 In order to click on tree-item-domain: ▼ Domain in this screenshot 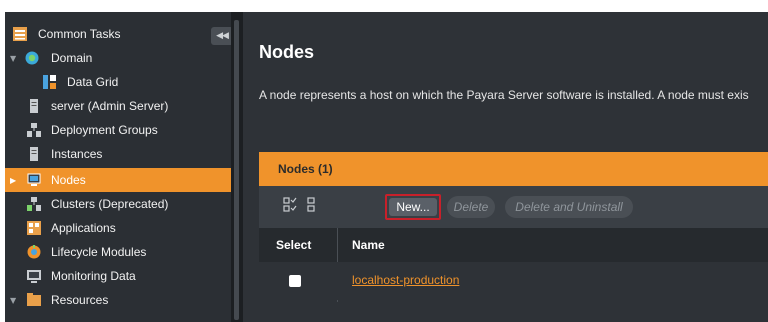, I will do `click(118, 58)`.